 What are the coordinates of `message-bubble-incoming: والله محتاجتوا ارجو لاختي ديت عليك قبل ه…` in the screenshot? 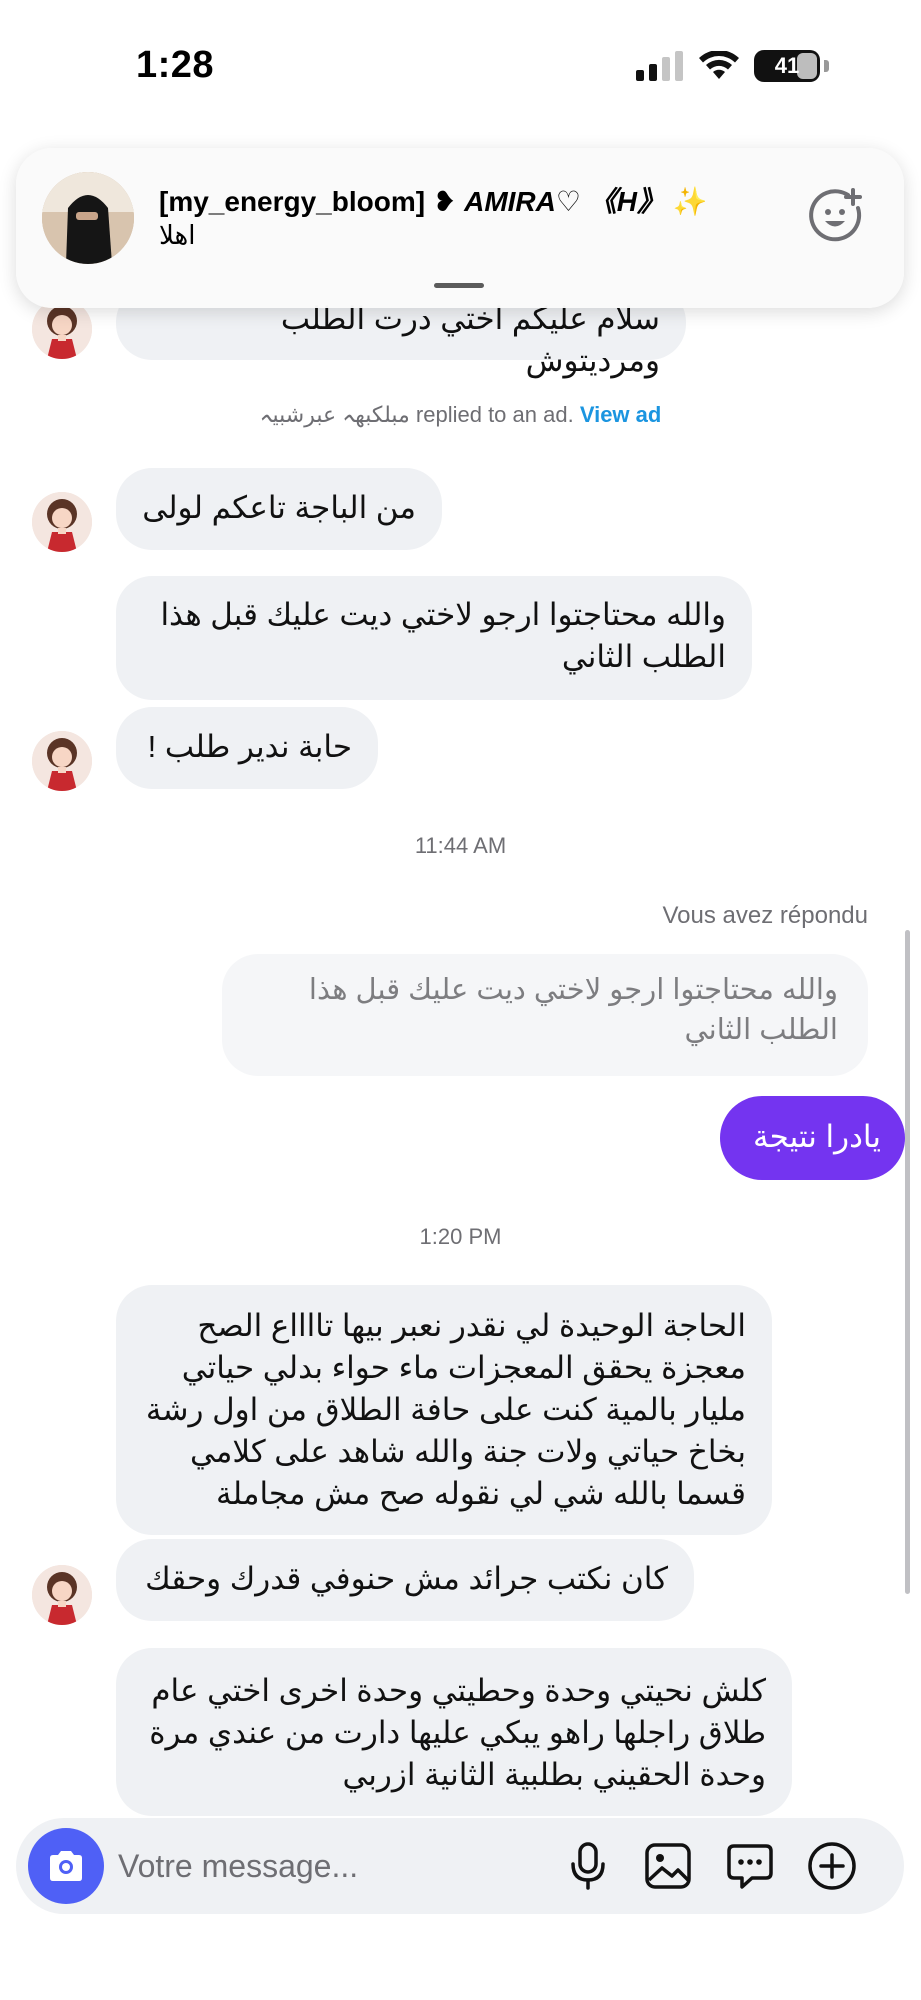 It's located at (434, 638).